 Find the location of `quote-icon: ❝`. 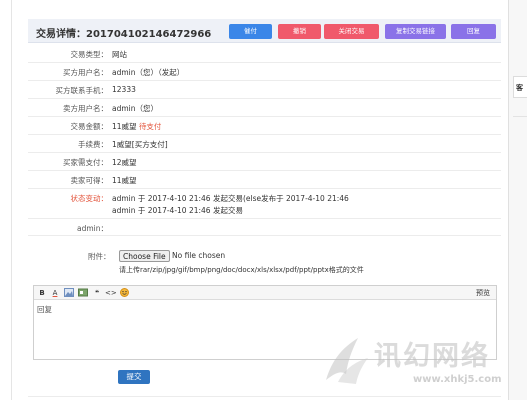

quote-icon: ❝ is located at coordinates (97, 293).